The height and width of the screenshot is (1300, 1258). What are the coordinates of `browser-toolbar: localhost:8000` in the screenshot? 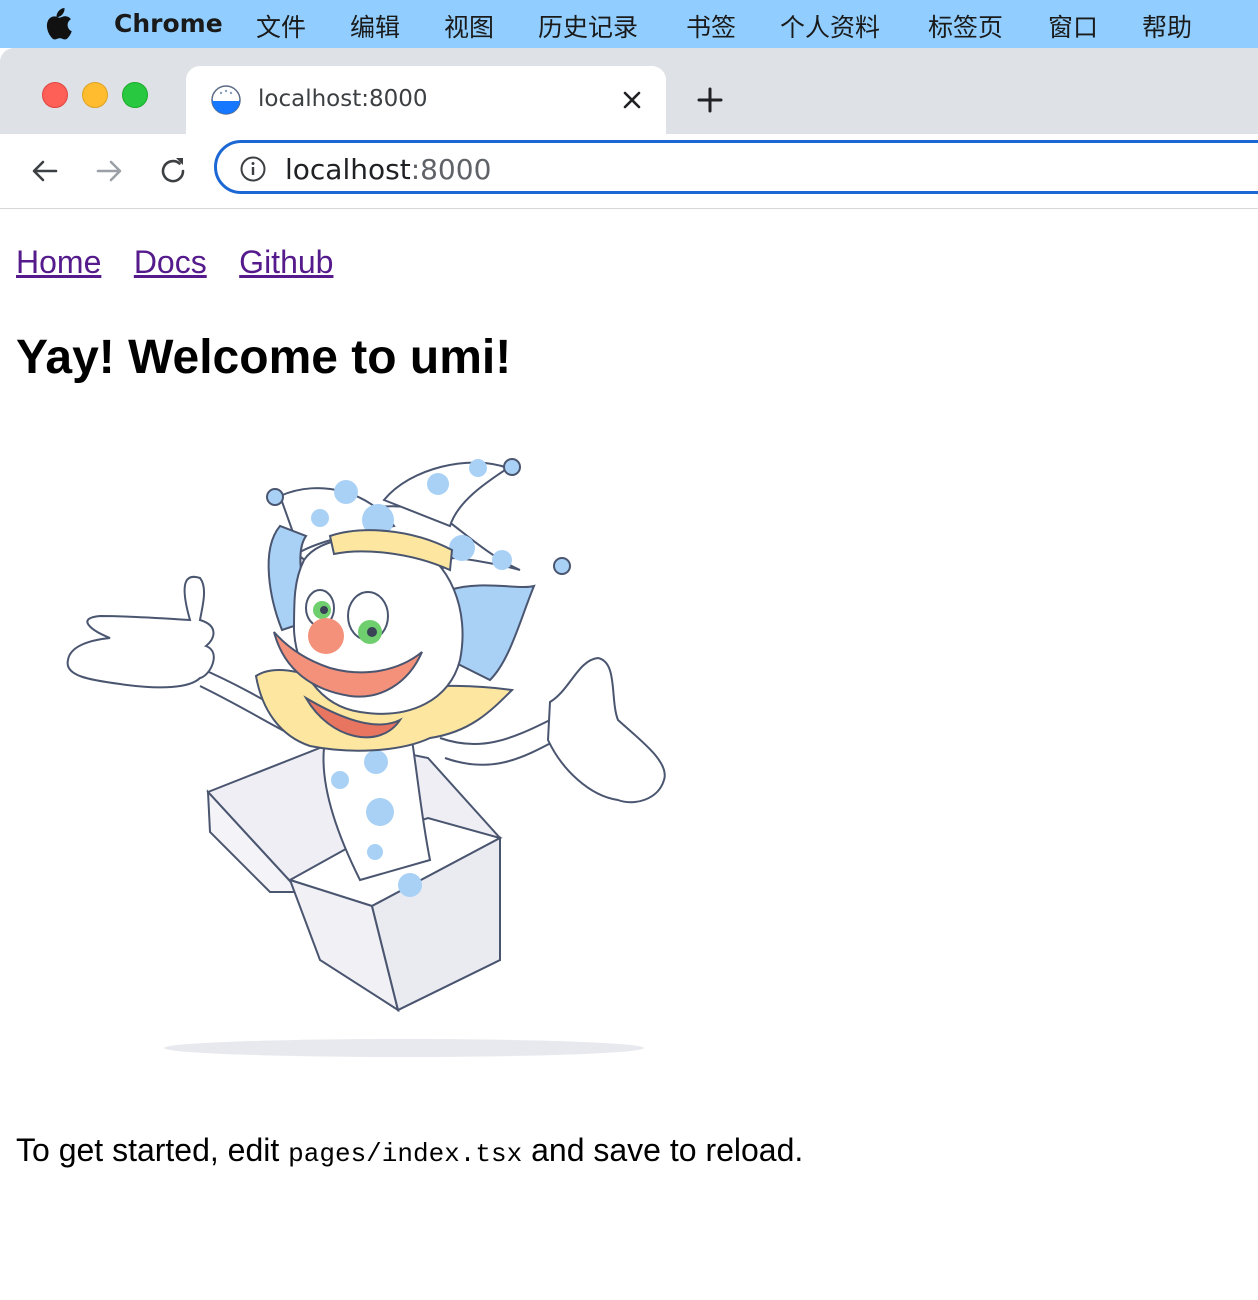 It's located at (629, 171).